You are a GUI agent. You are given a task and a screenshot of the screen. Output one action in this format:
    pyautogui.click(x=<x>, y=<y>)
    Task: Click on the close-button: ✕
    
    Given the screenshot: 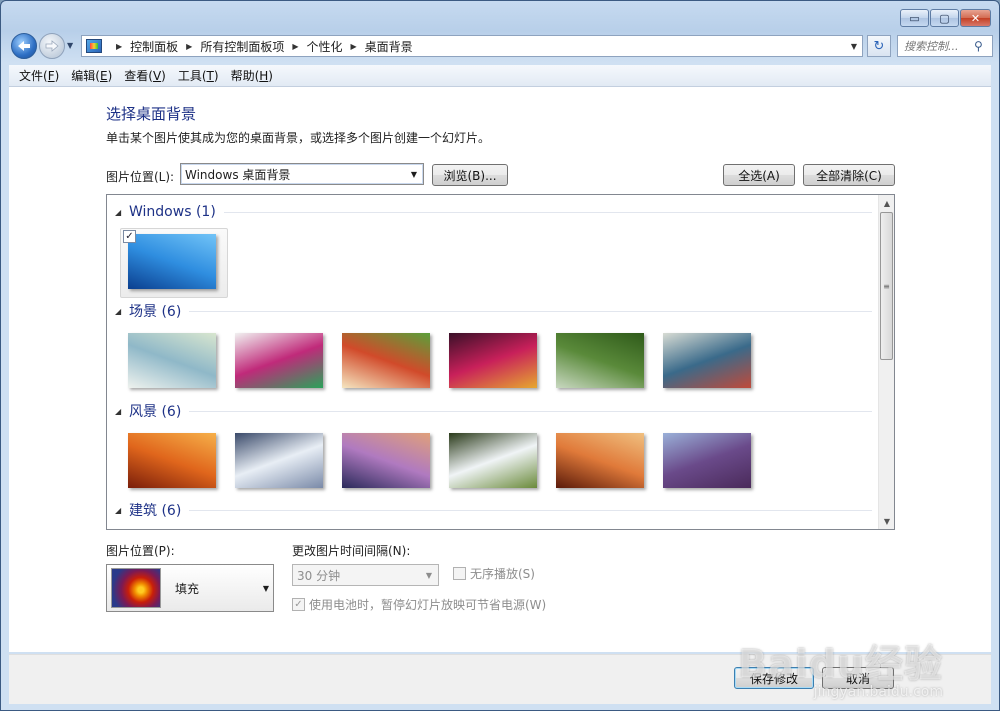 What is the action you would take?
    pyautogui.click(x=975, y=18)
    